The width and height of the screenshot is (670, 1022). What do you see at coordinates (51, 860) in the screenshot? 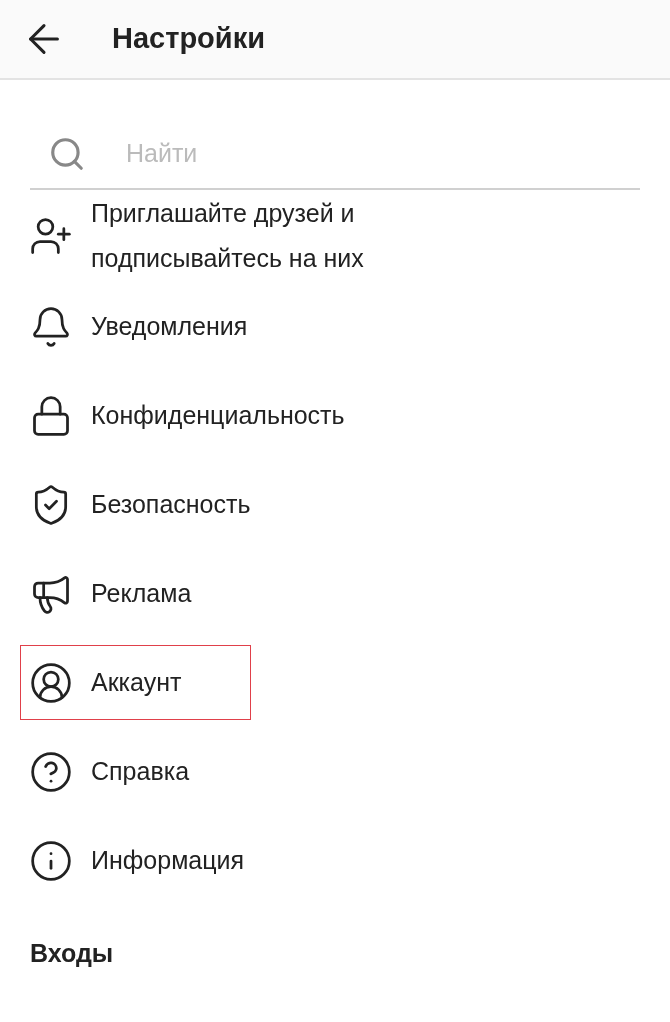
I see `info-icon` at bounding box center [51, 860].